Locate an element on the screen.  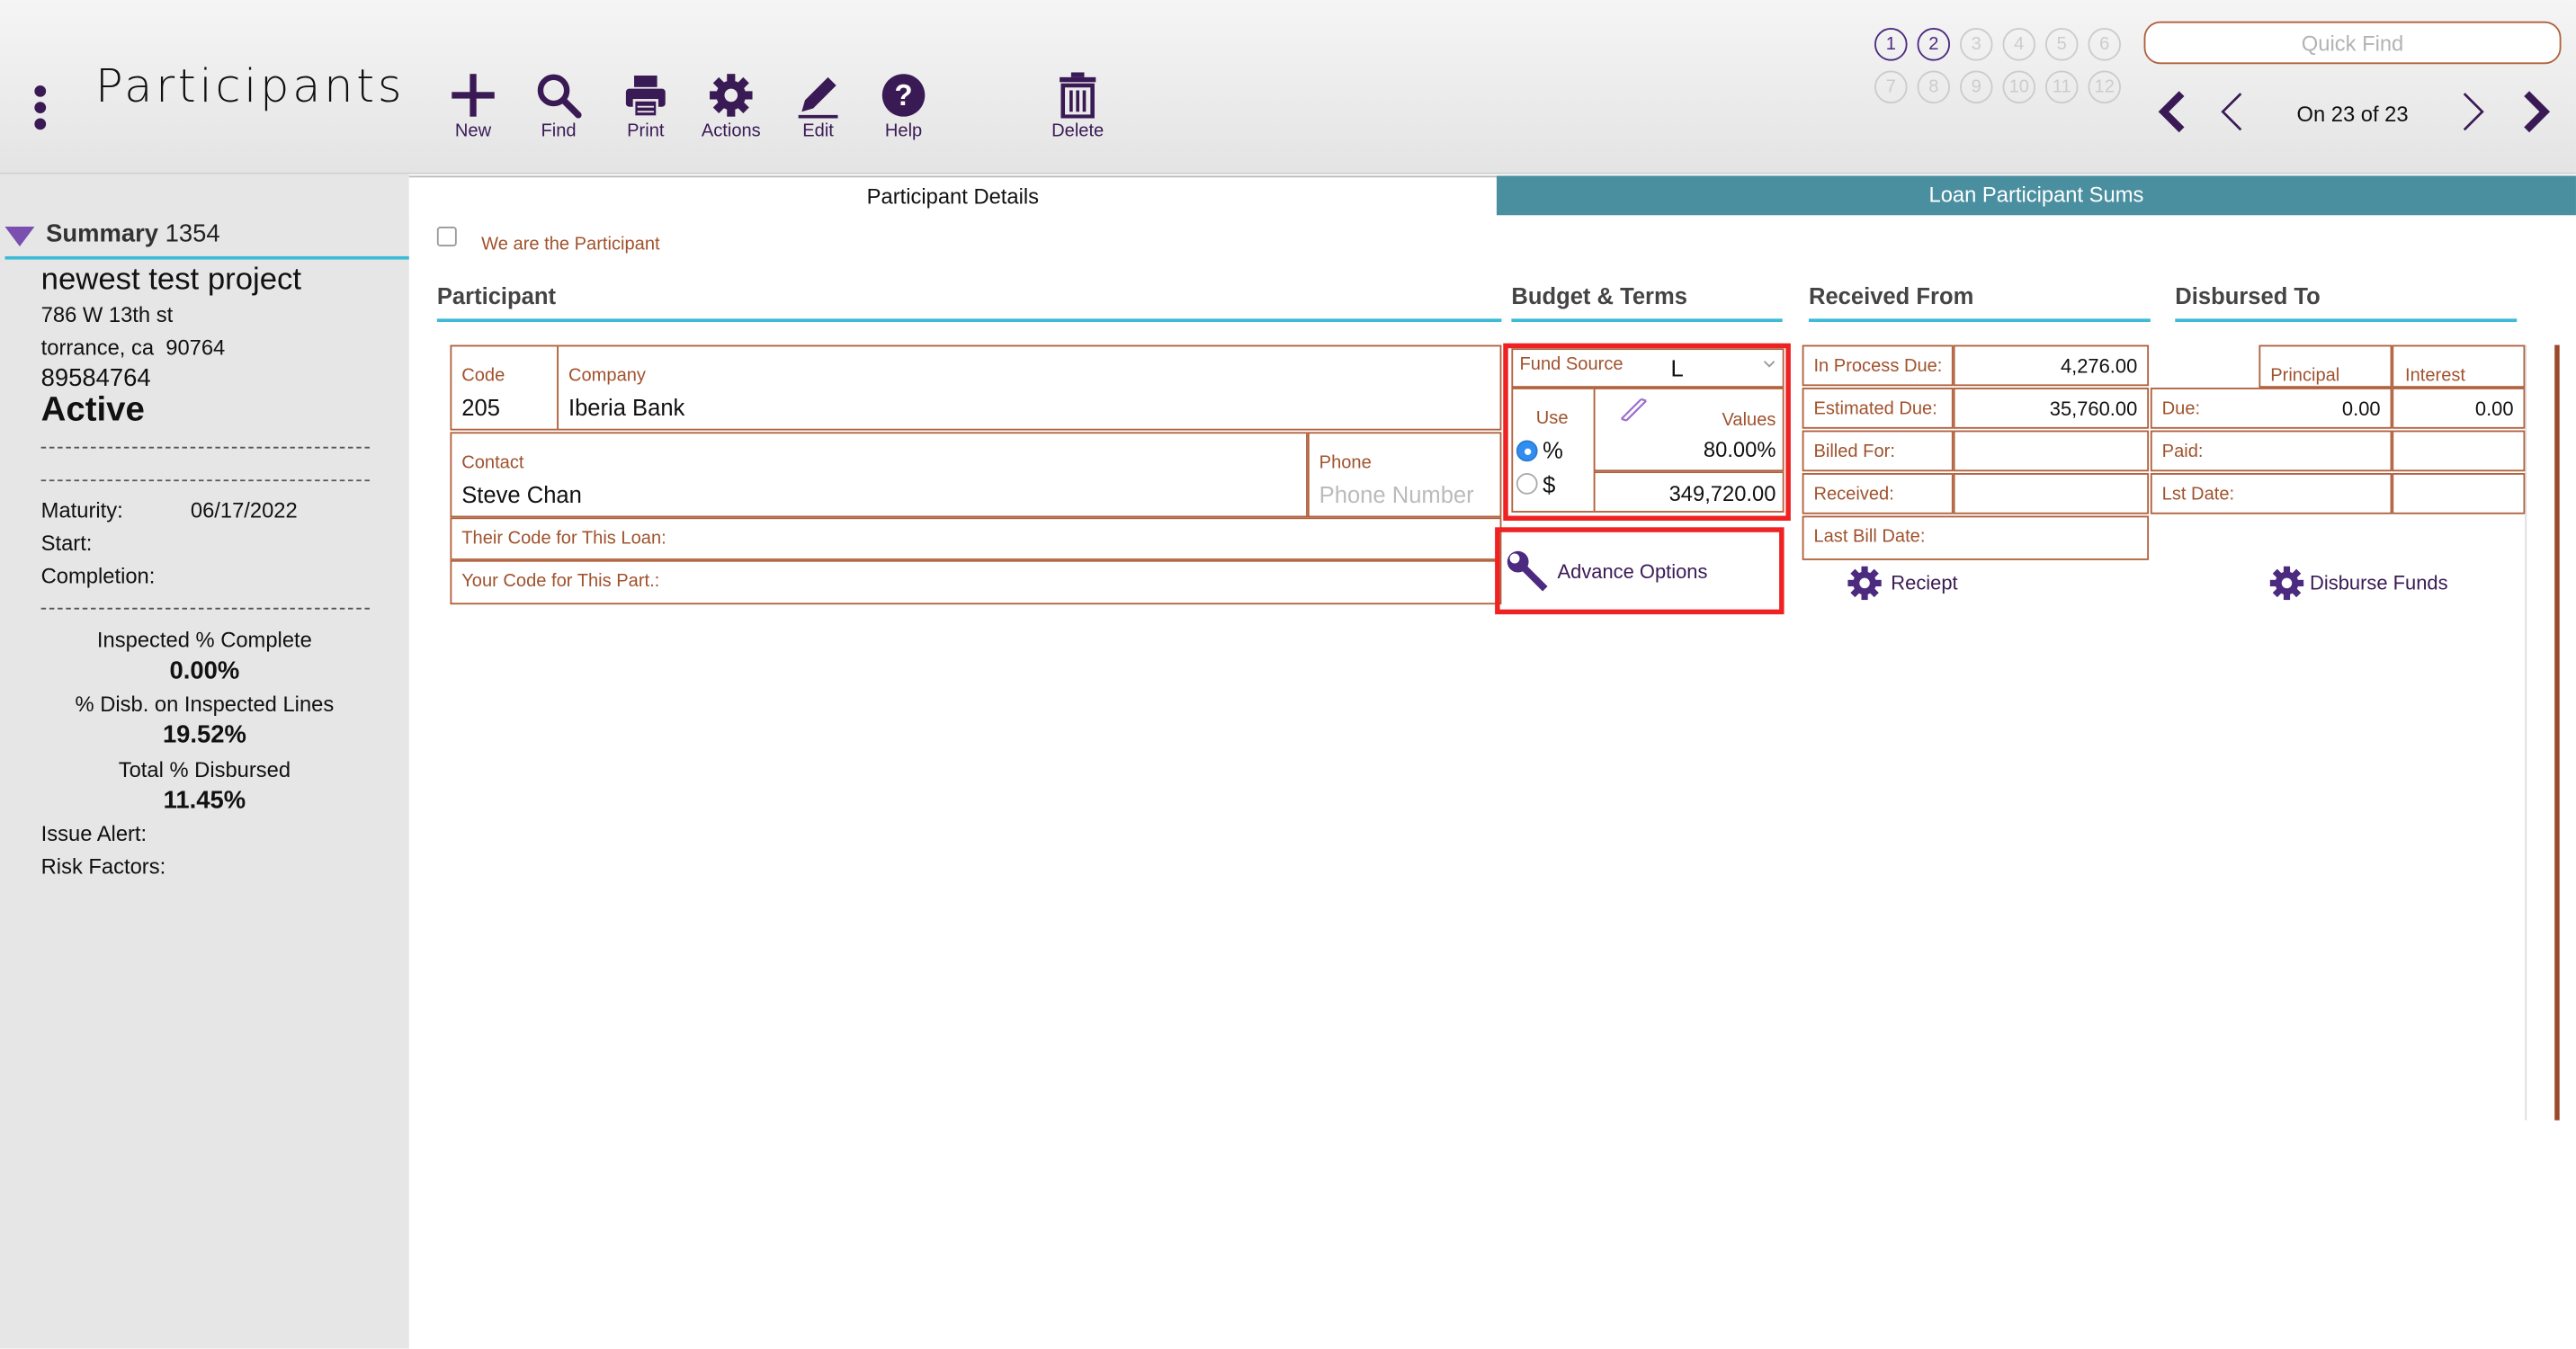
last-date-interest-field is located at coordinates (2459, 493).